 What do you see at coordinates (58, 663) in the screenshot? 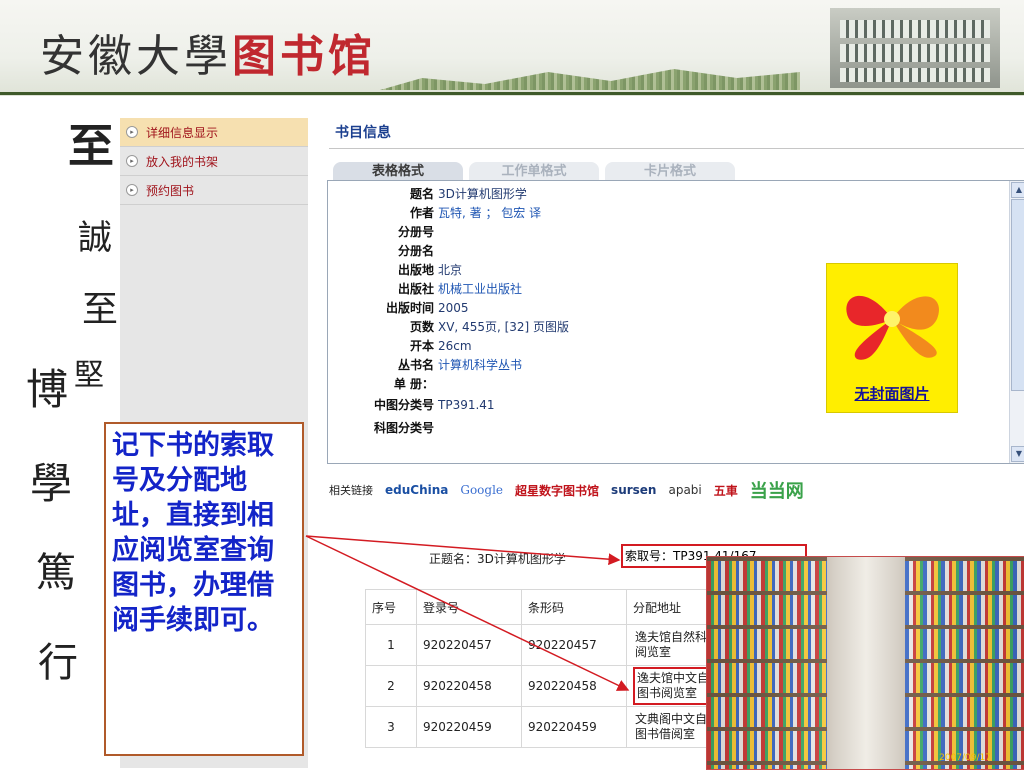
I see `motto-char: 行` at bounding box center [58, 663].